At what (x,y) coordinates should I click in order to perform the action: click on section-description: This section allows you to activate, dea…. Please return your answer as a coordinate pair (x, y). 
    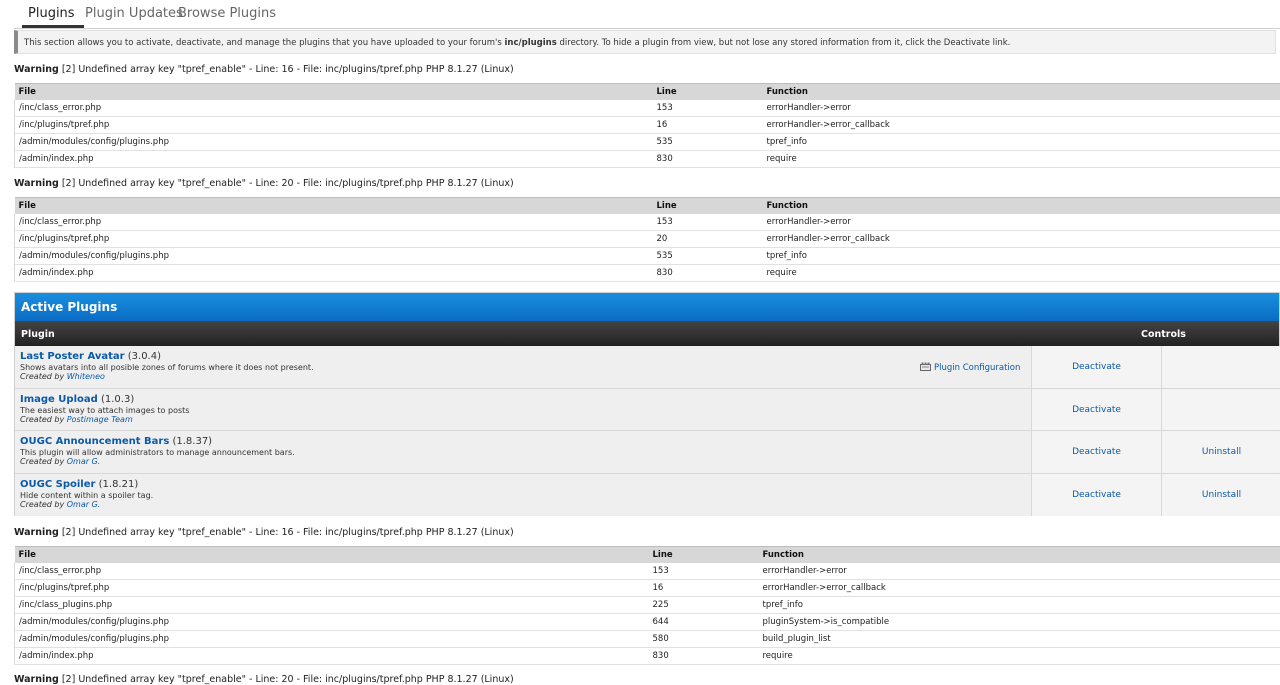
    Looking at the image, I should click on (645, 42).